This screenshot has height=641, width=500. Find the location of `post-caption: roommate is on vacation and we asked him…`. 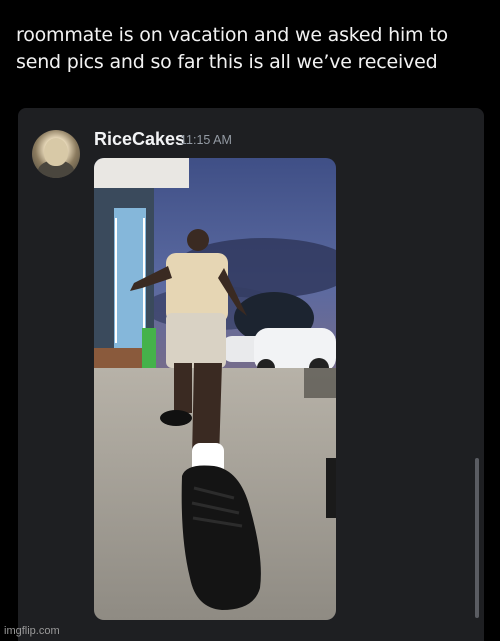

post-caption: roommate is on vacation and we asked him… is located at coordinates (251, 49).